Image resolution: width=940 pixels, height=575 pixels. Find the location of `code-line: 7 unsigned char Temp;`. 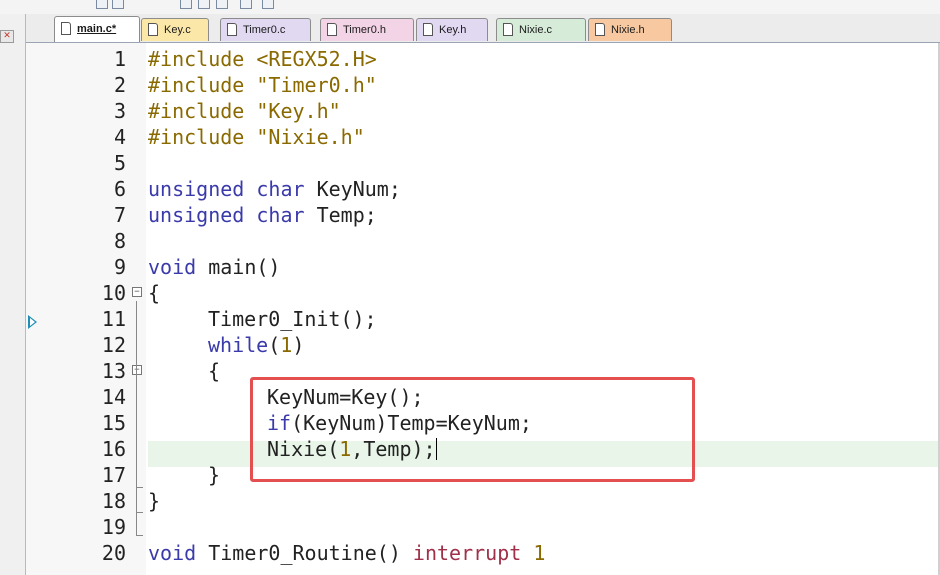

code-line: 7 unsigned char Temp; is located at coordinates (483, 215).